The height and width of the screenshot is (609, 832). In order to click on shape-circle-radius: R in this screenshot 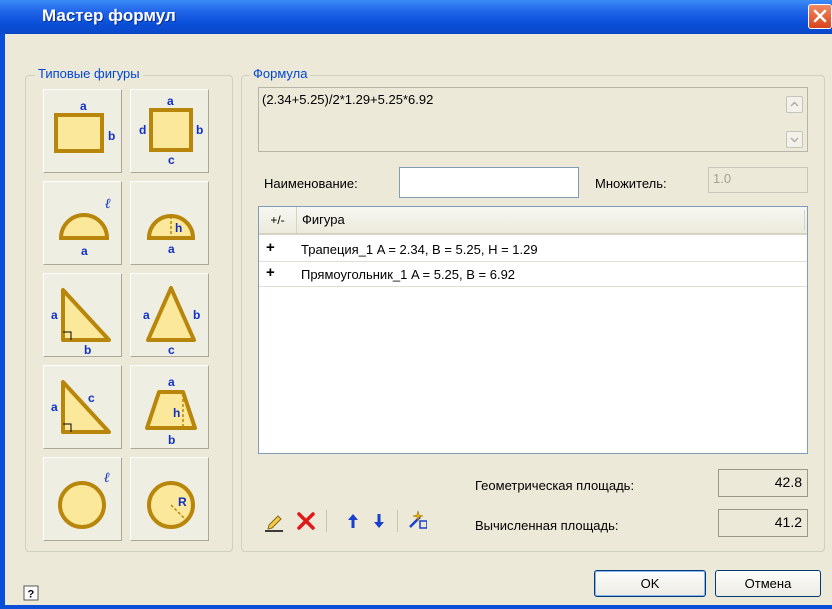, I will do `click(169, 499)`.